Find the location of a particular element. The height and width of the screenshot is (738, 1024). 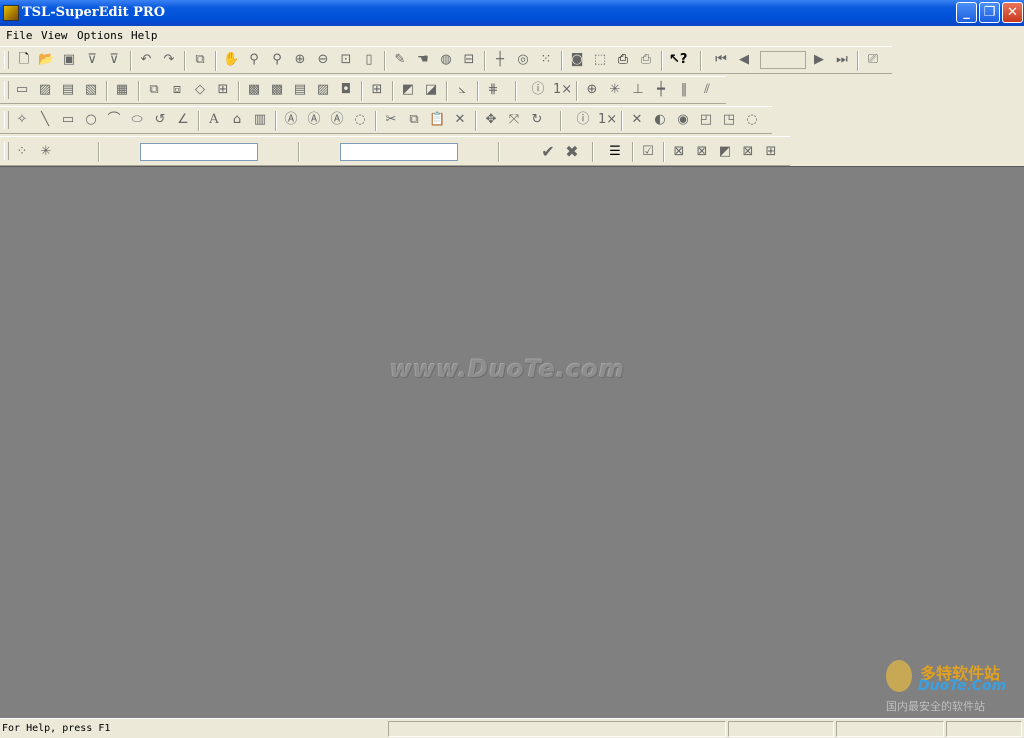

callout-icon: ◌ is located at coordinates (360, 120).